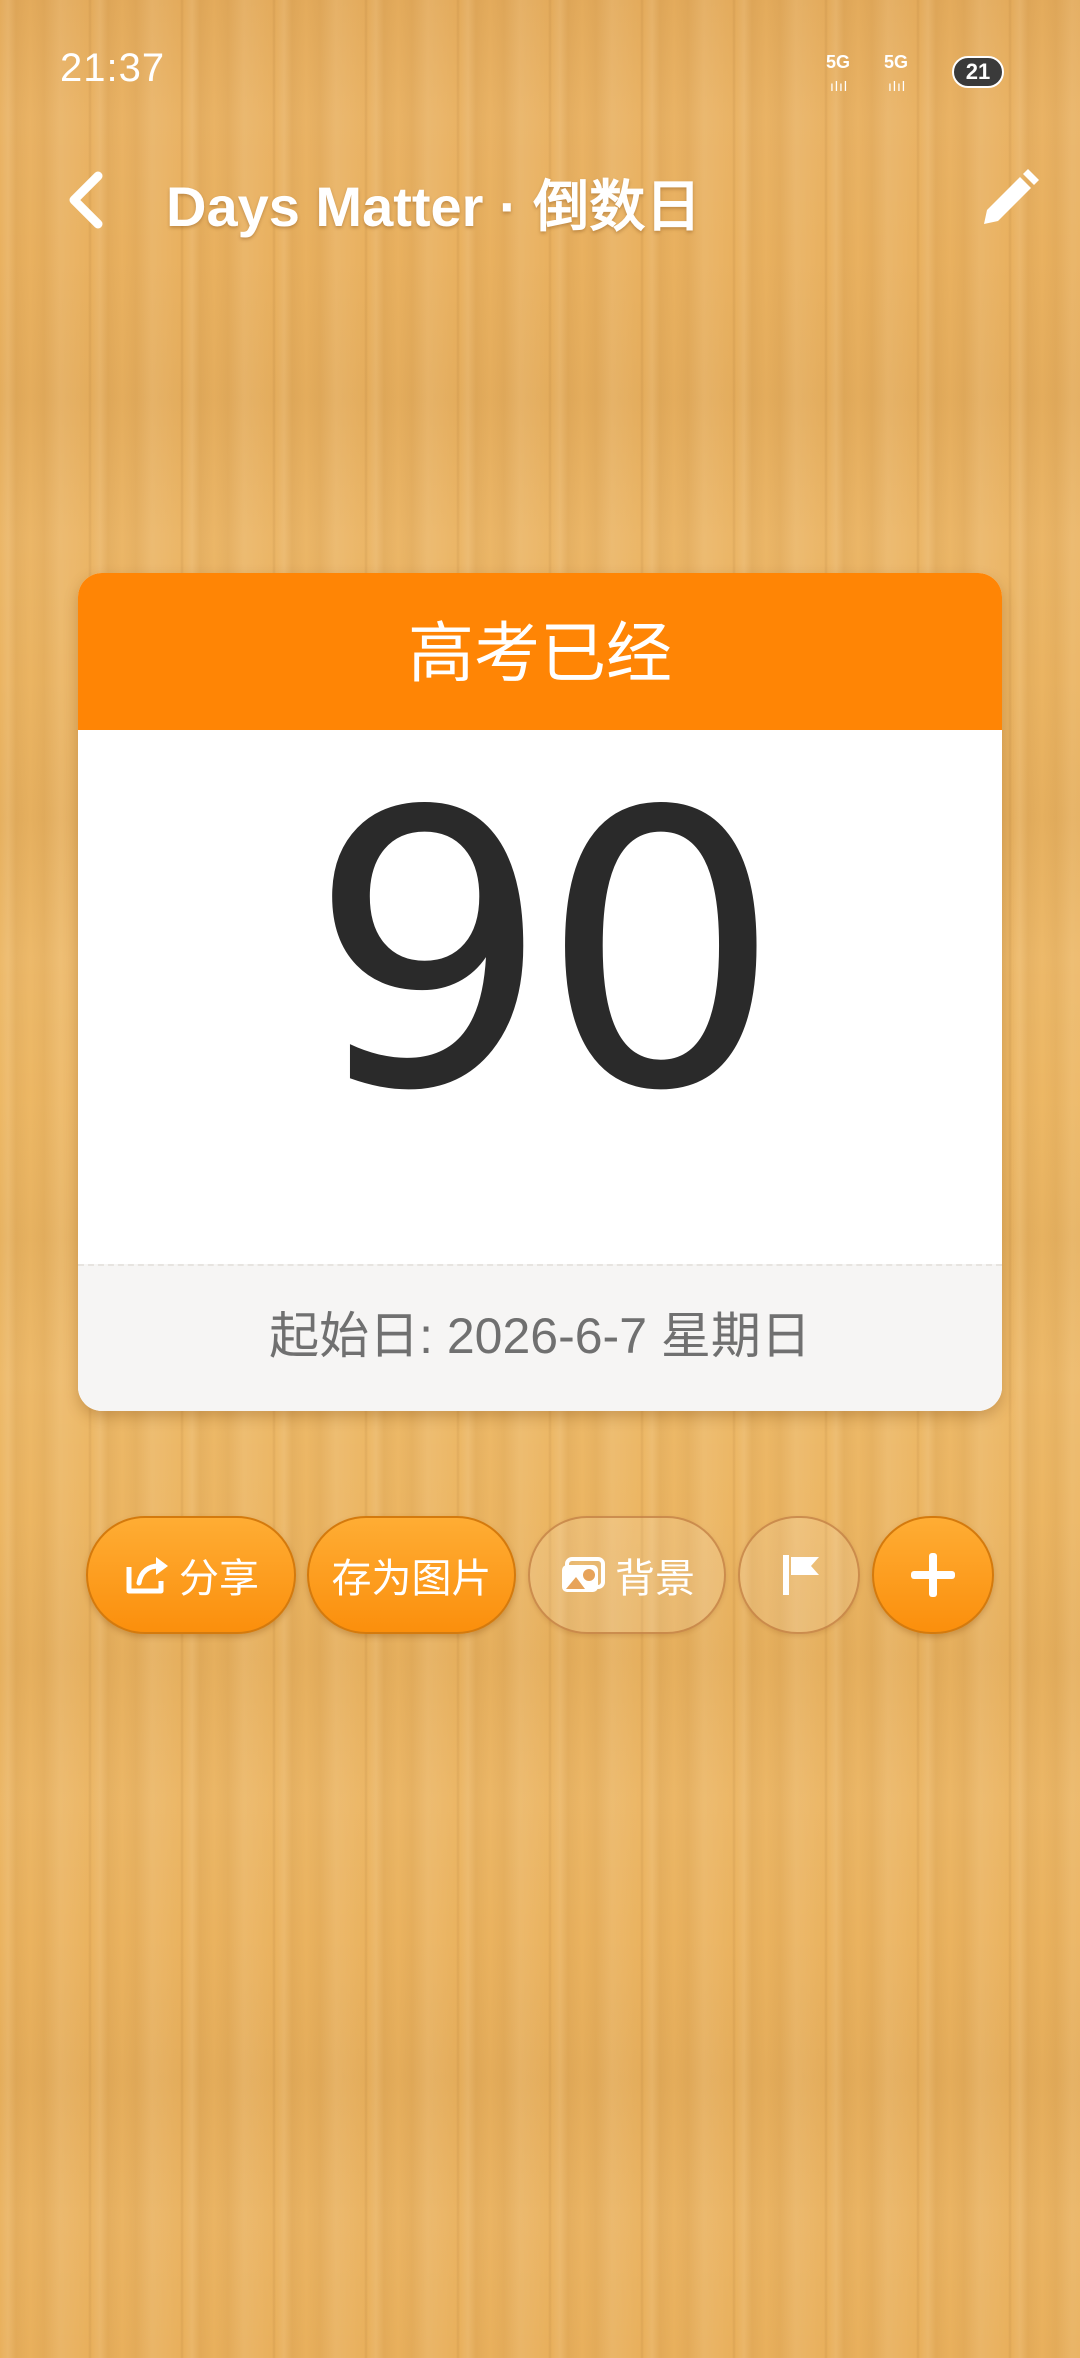  What do you see at coordinates (540, 1337) in the screenshot?
I see `start-date: 起始日: 2026-6-7 星期日` at bounding box center [540, 1337].